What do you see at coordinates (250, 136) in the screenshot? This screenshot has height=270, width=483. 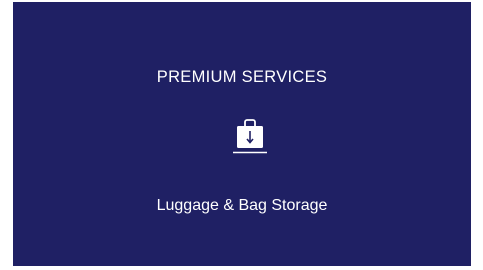 I see `luggage-storage-icon` at bounding box center [250, 136].